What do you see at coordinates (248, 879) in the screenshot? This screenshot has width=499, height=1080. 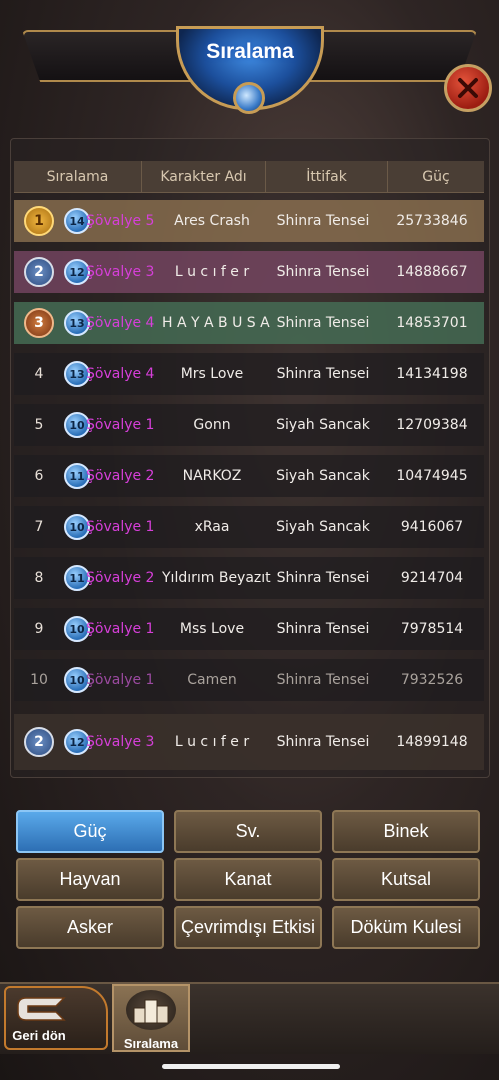 I see `category-wing-button: Kanat` at bounding box center [248, 879].